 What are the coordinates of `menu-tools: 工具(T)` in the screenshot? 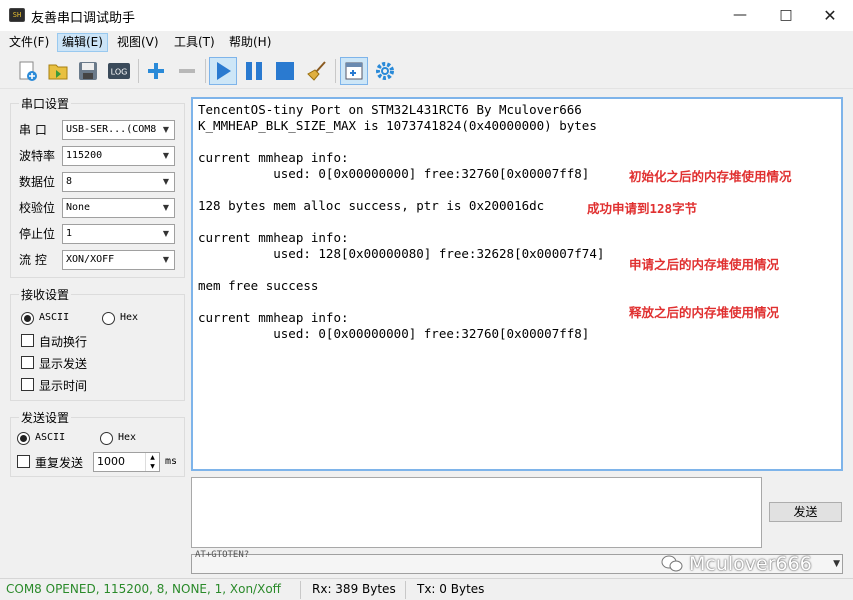 It's located at (194, 42).